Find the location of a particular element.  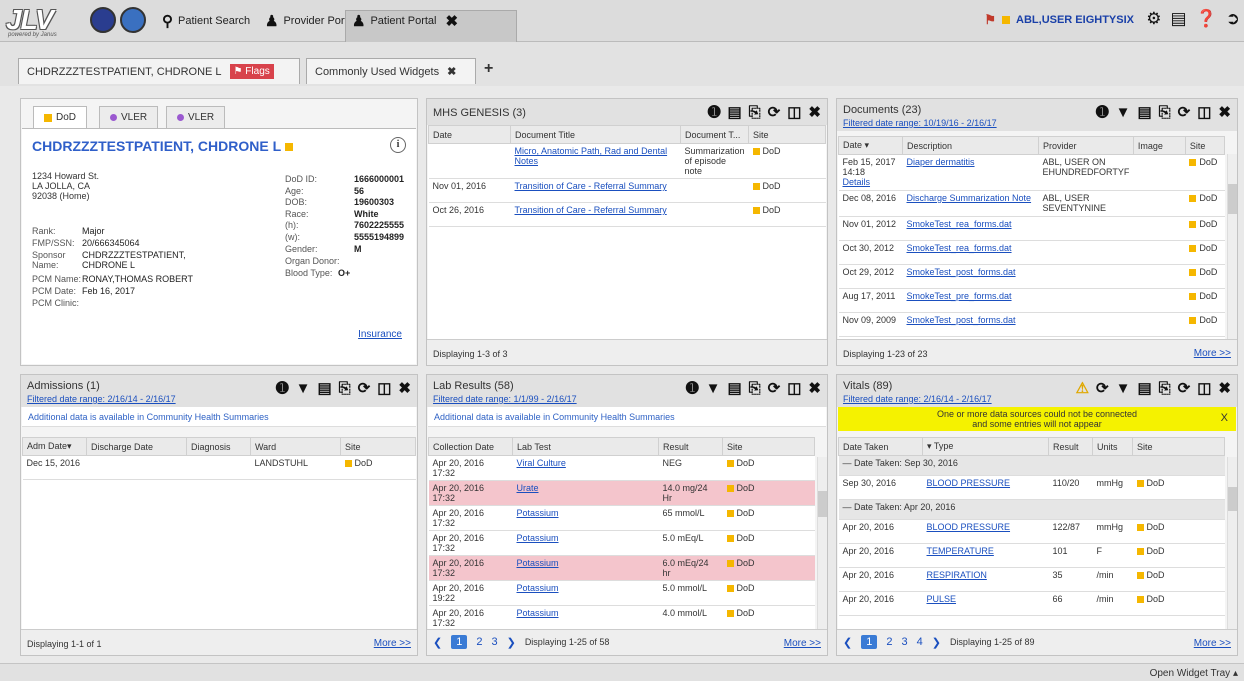

help-icon: ❓ is located at coordinates (1206, 19).